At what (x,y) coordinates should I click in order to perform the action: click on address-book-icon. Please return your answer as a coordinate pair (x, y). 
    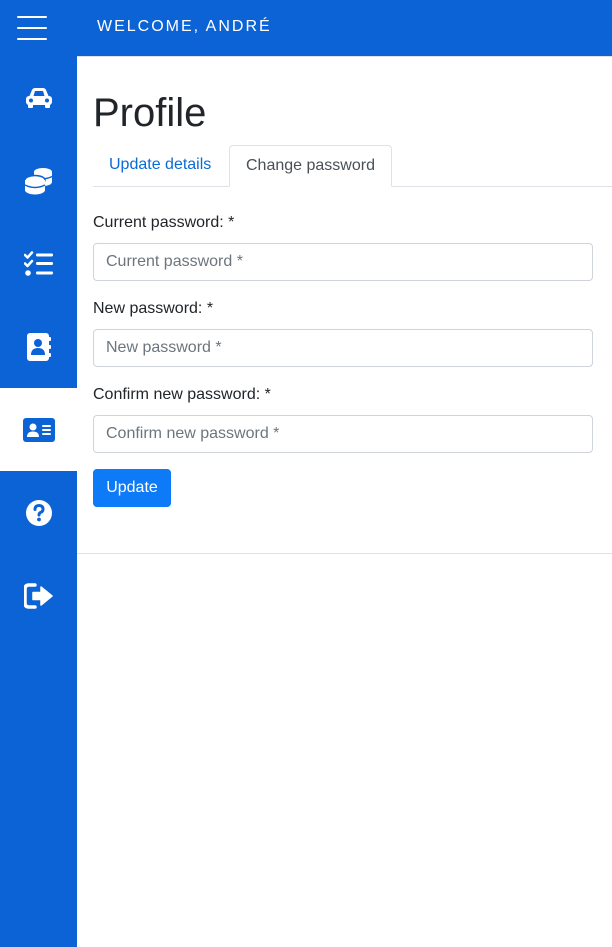
    Looking at the image, I should click on (38, 346).